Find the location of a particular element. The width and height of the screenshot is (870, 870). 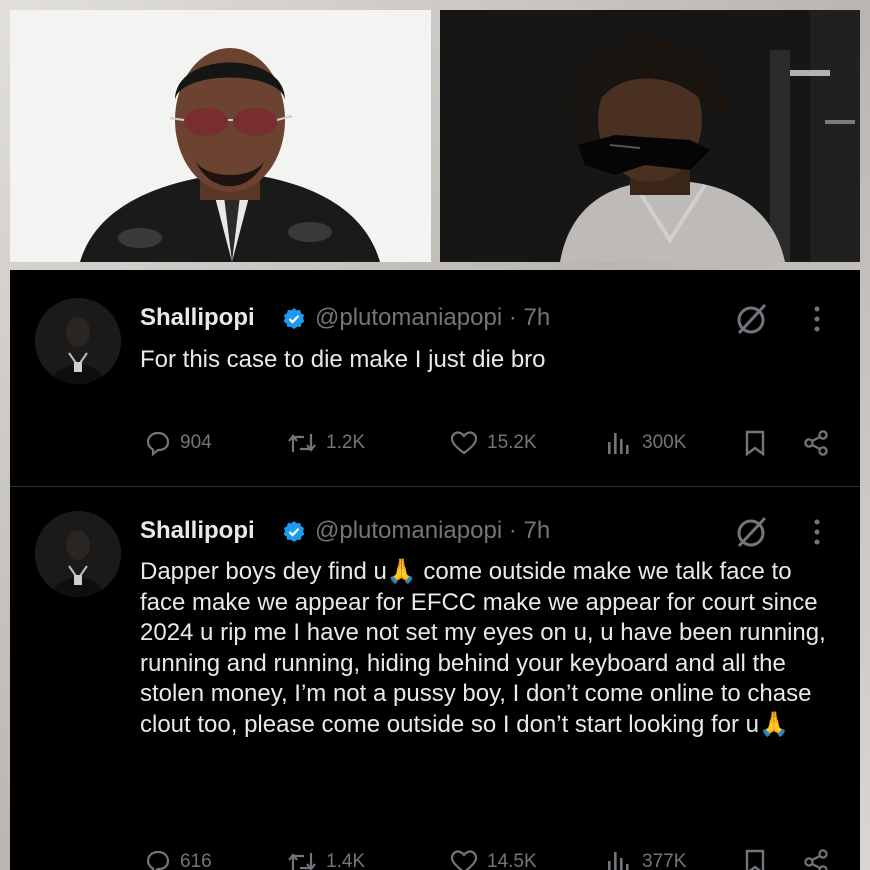

views-button: 377K is located at coordinates (645, 858).